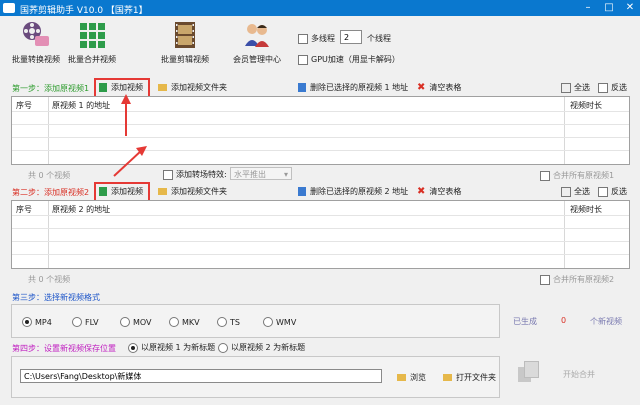 The width and height of the screenshot is (640, 405). Describe the element at coordinates (320, 8) in the screenshot. I see `title-bar: 国荞剪辑助手 V10.0 【国荞1】 – □ ✕` at that location.